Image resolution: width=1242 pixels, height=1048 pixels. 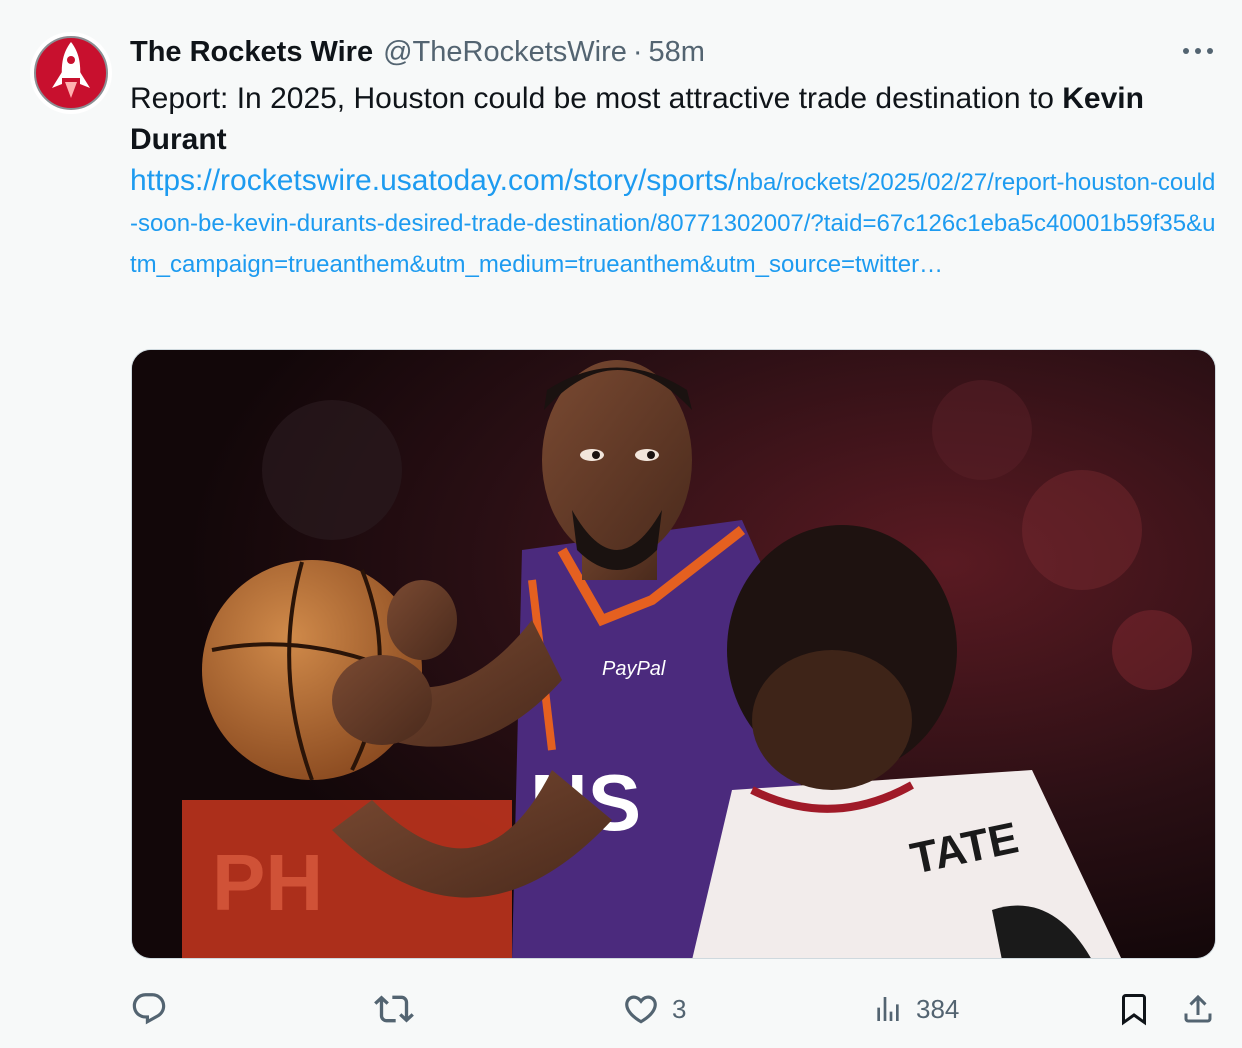 I want to click on share-button, so click(x=1198, y=1009).